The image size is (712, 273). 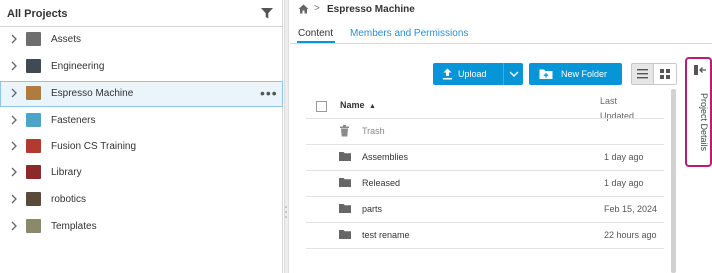 I want to click on folder-row: test rename 22 hours ago, so click(x=485, y=235).